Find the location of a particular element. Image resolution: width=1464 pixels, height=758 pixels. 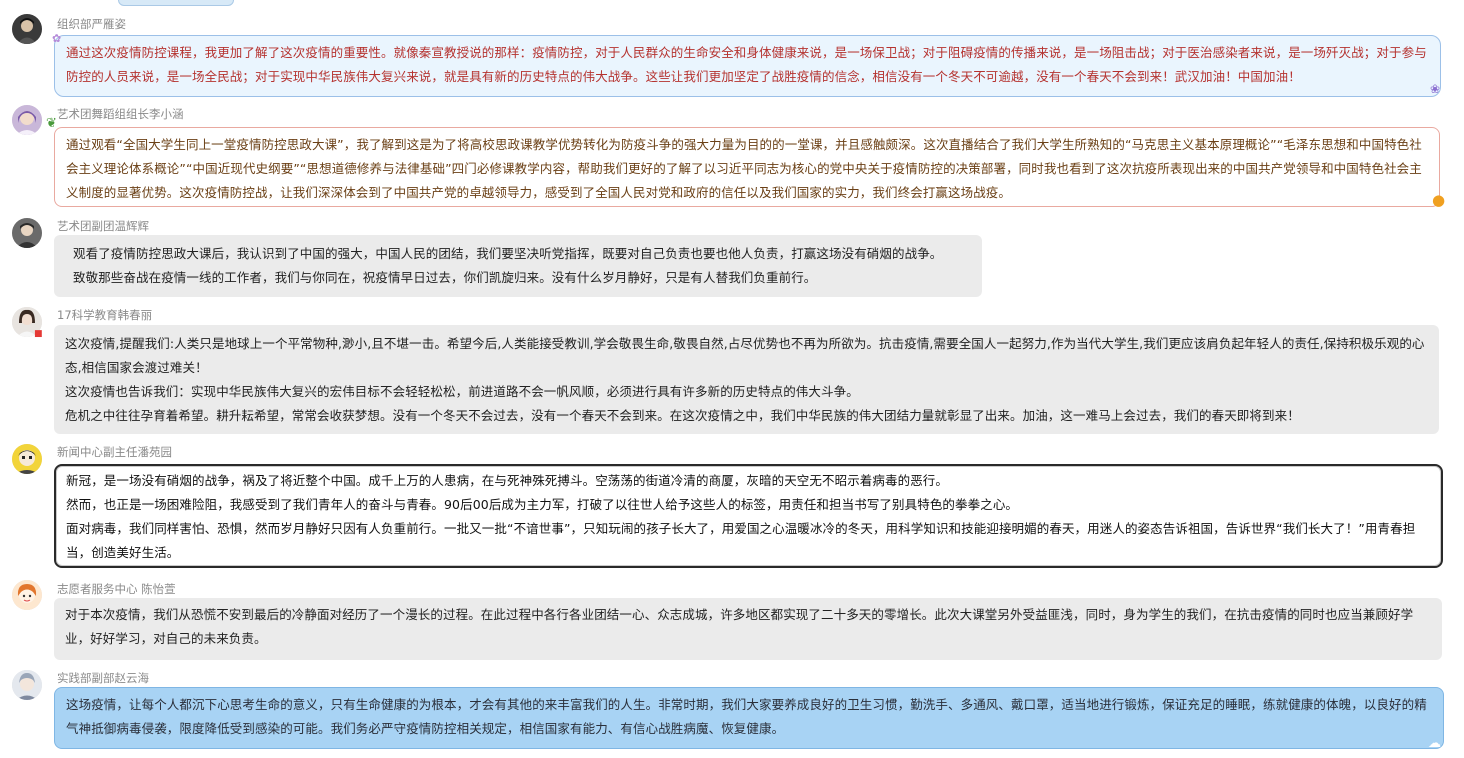

status-badge: ■ is located at coordinates (38, 334).